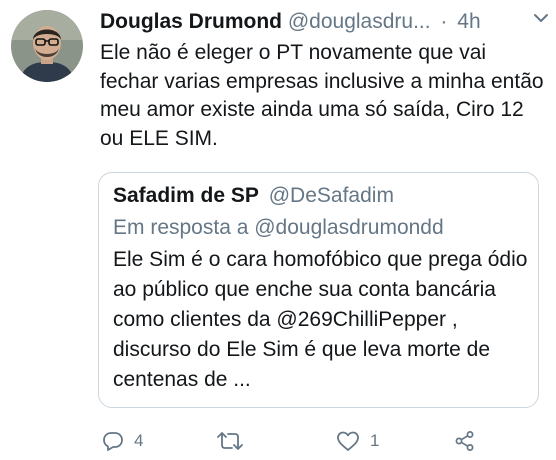  I want to click on quoted-author-name: Safadim de SP, so click(186, 195).